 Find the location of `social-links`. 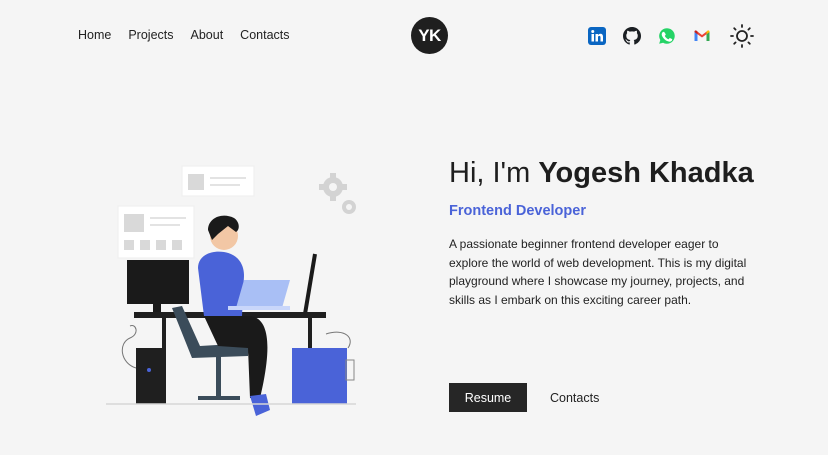

social-links is located at coordinates (671, 36).